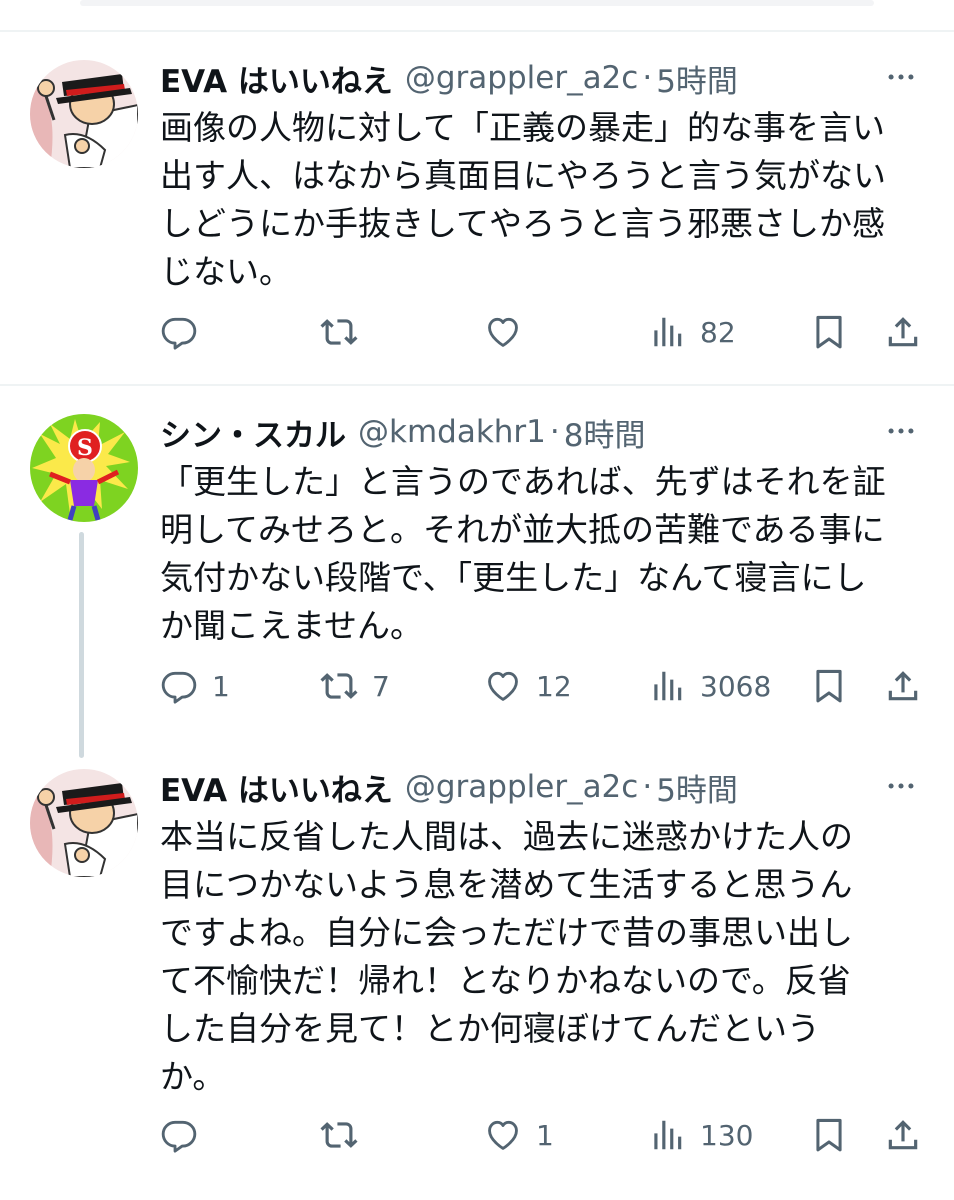  What do you see at coordinates (221, 686) in the screenshot?
I see `reply-count: 1` at bounding box center [221, 686].